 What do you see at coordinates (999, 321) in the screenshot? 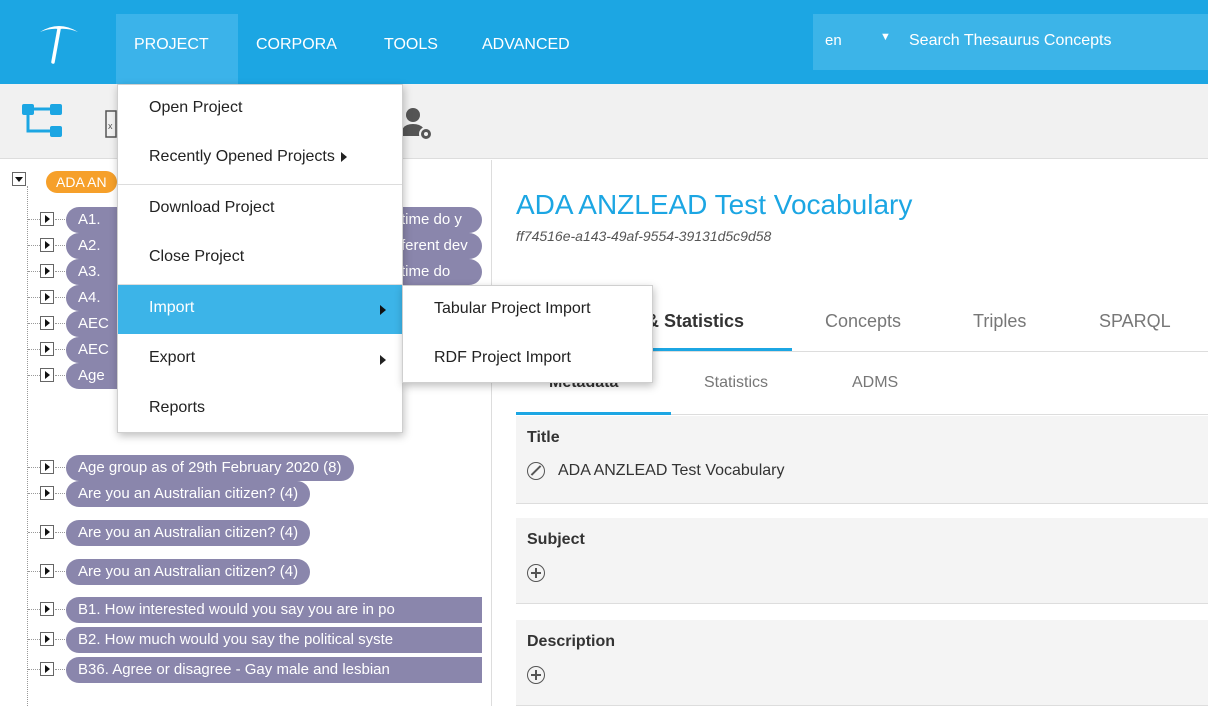
I see `tab-triples: Triples` at bounding box center [999, 321].